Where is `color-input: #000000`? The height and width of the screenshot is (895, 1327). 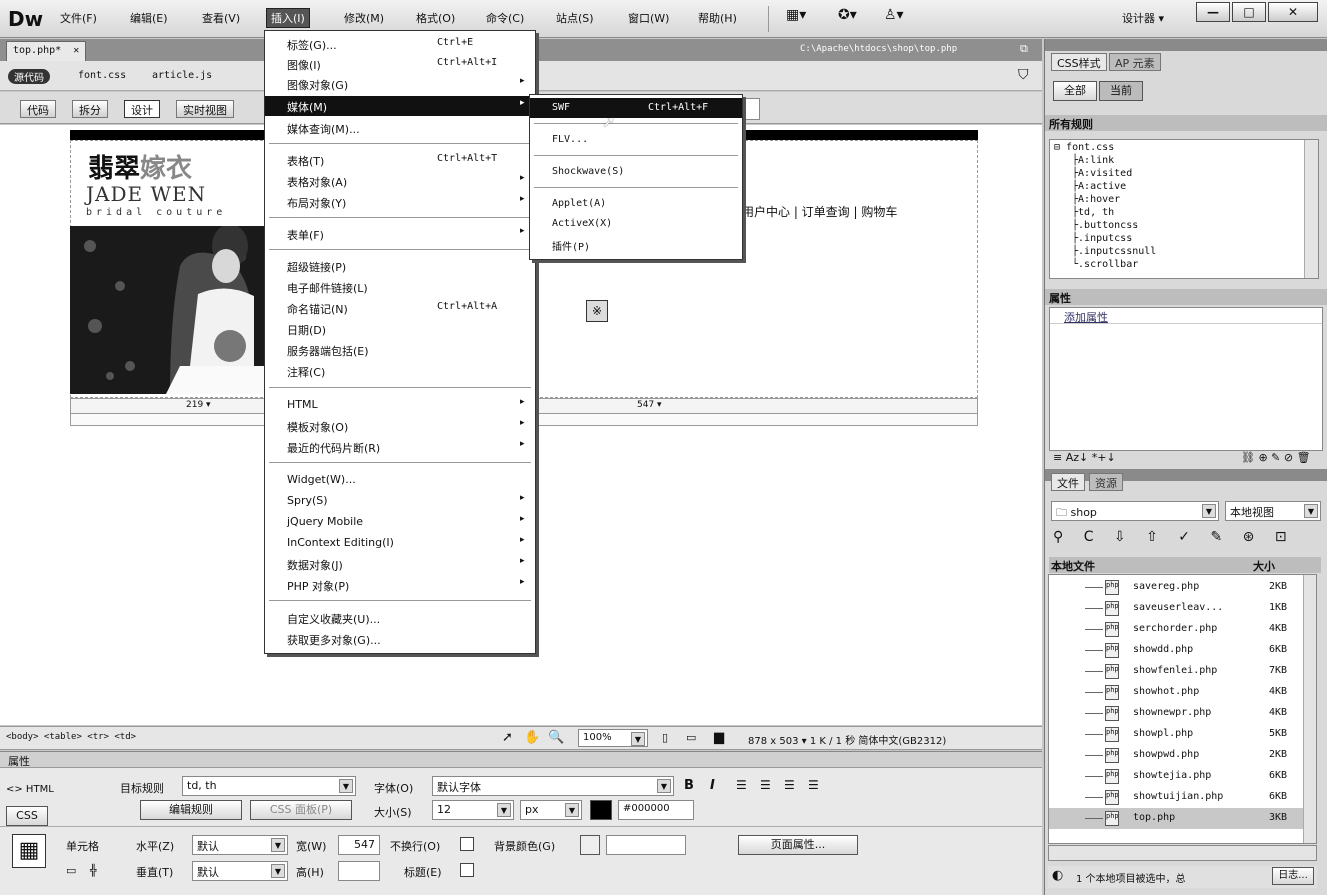
color-input: #000000 is located at coordinates (656, 810).